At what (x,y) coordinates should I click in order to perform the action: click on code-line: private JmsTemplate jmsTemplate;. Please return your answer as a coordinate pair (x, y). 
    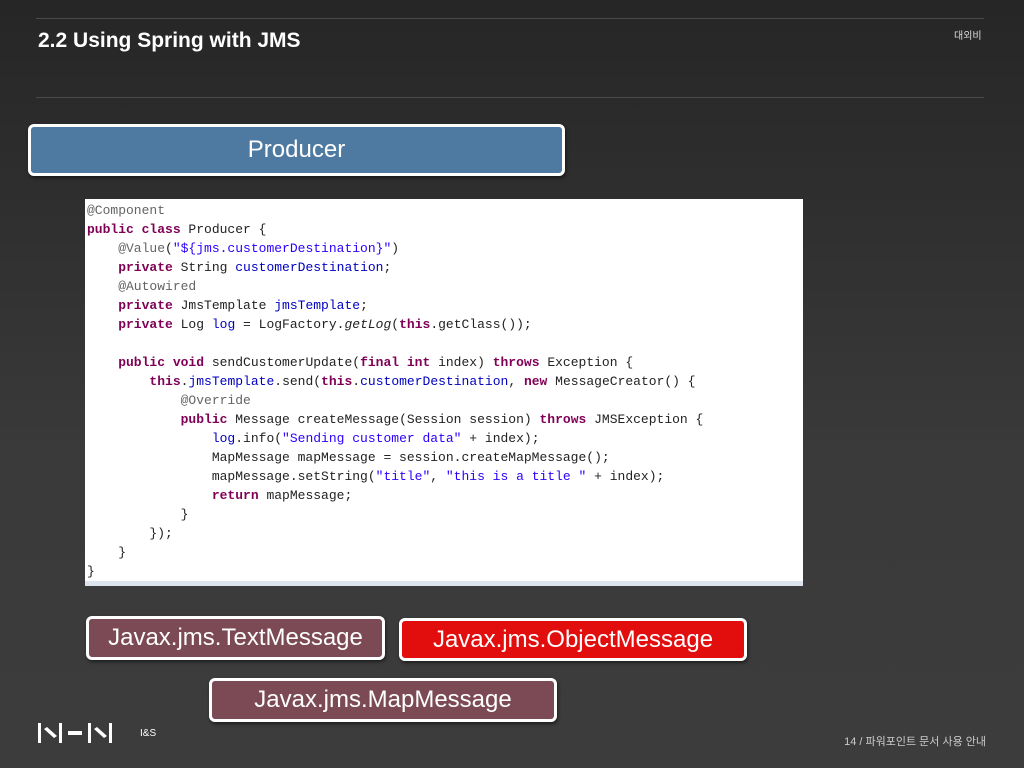
    Looking at the image, I should click on (445, 305).